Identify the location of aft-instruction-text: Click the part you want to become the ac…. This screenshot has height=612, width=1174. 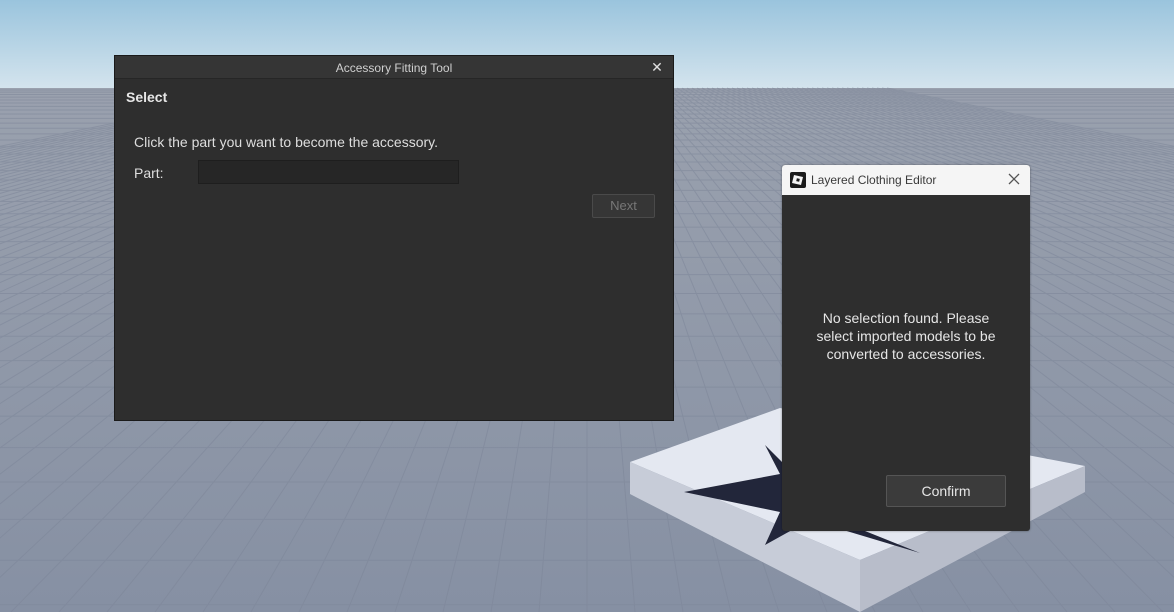
(286, 142).